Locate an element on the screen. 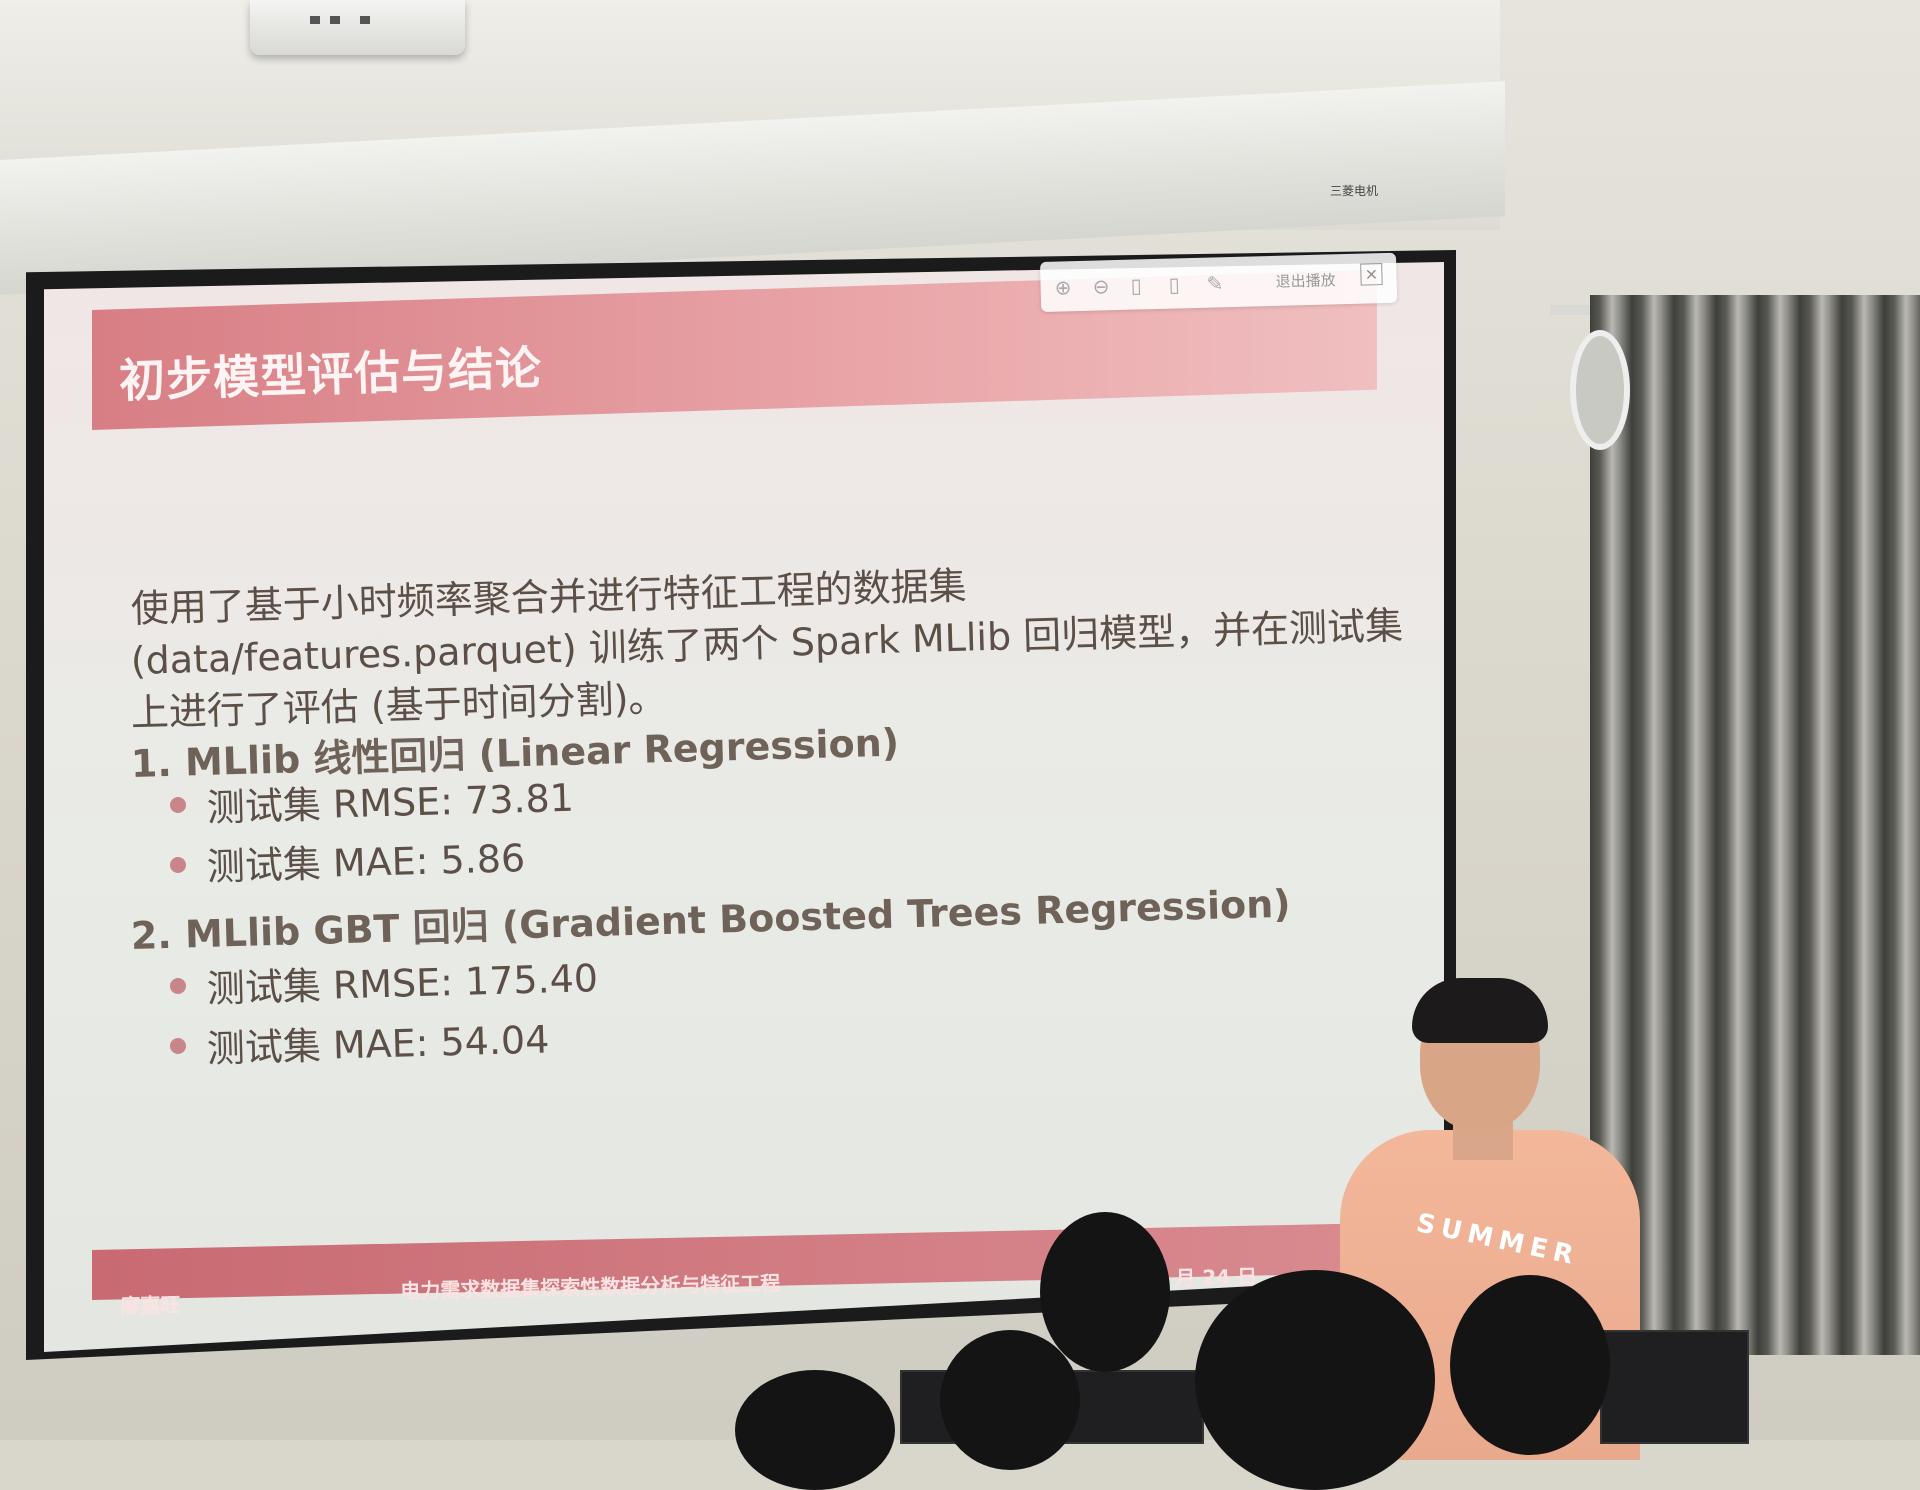 The image size is (1920, 1490). window-curtain is located at coordinates (1755, 825).